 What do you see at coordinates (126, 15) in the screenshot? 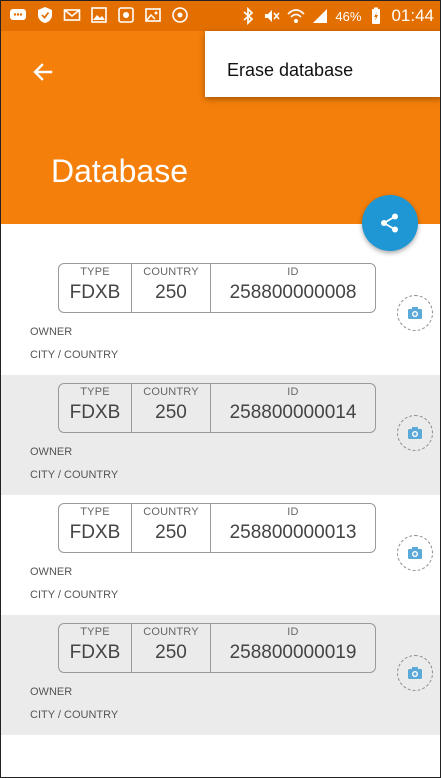
I see `app-icon` at bounding box center [126, 15].